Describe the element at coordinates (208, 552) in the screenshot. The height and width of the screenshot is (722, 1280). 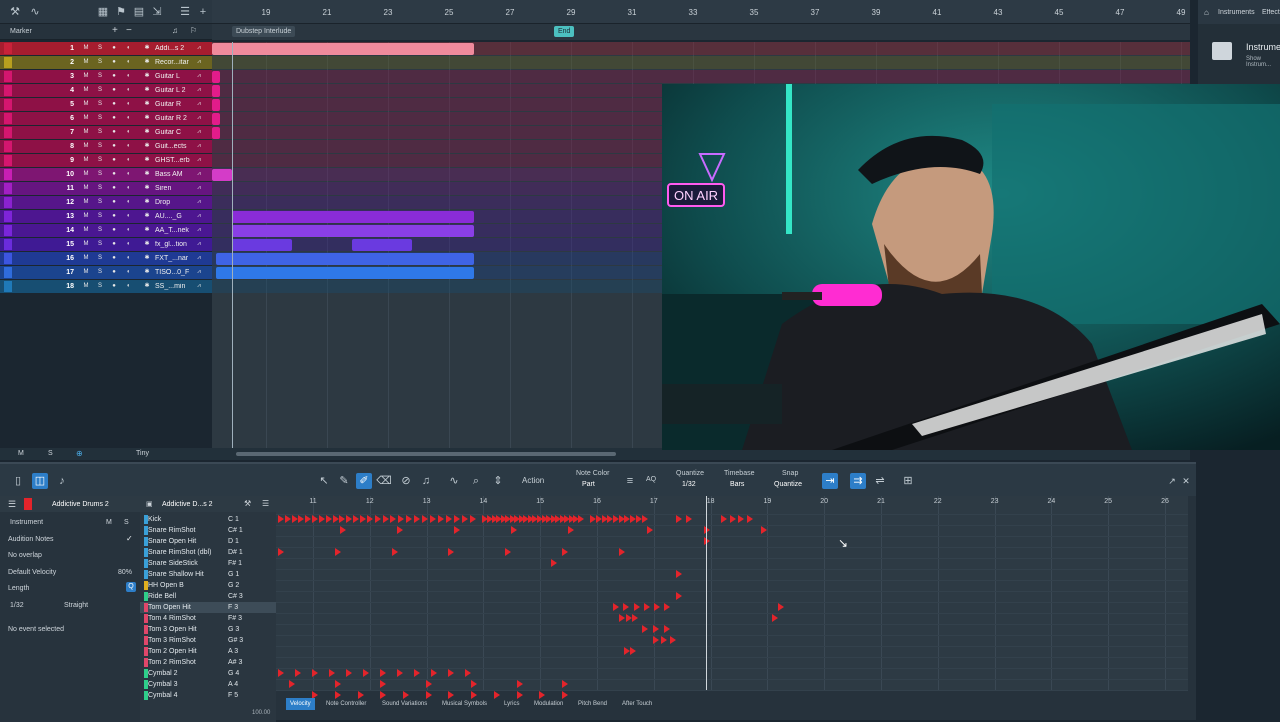
I see `drum-row: Snare RimShot (dbl) D# 1` at that location.